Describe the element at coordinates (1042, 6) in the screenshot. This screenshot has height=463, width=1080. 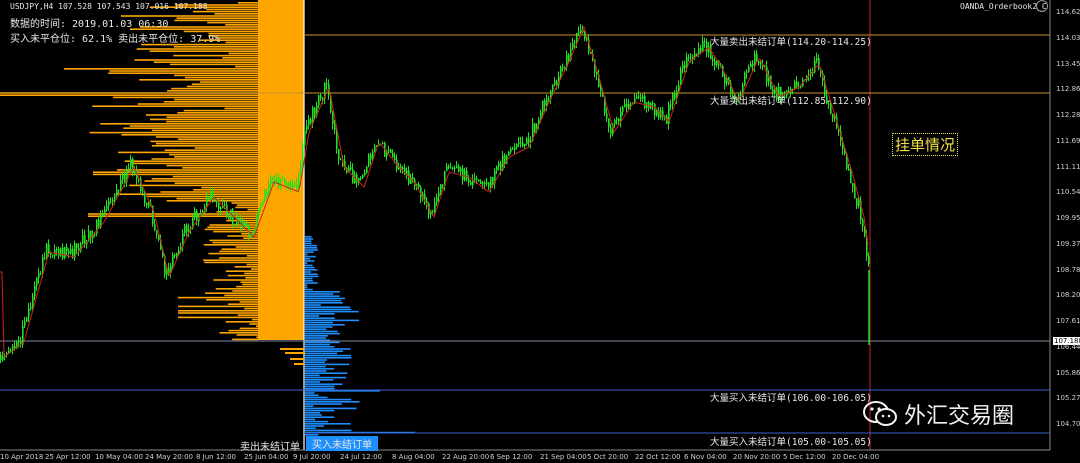
I see `indicator-close-icon` at that location.